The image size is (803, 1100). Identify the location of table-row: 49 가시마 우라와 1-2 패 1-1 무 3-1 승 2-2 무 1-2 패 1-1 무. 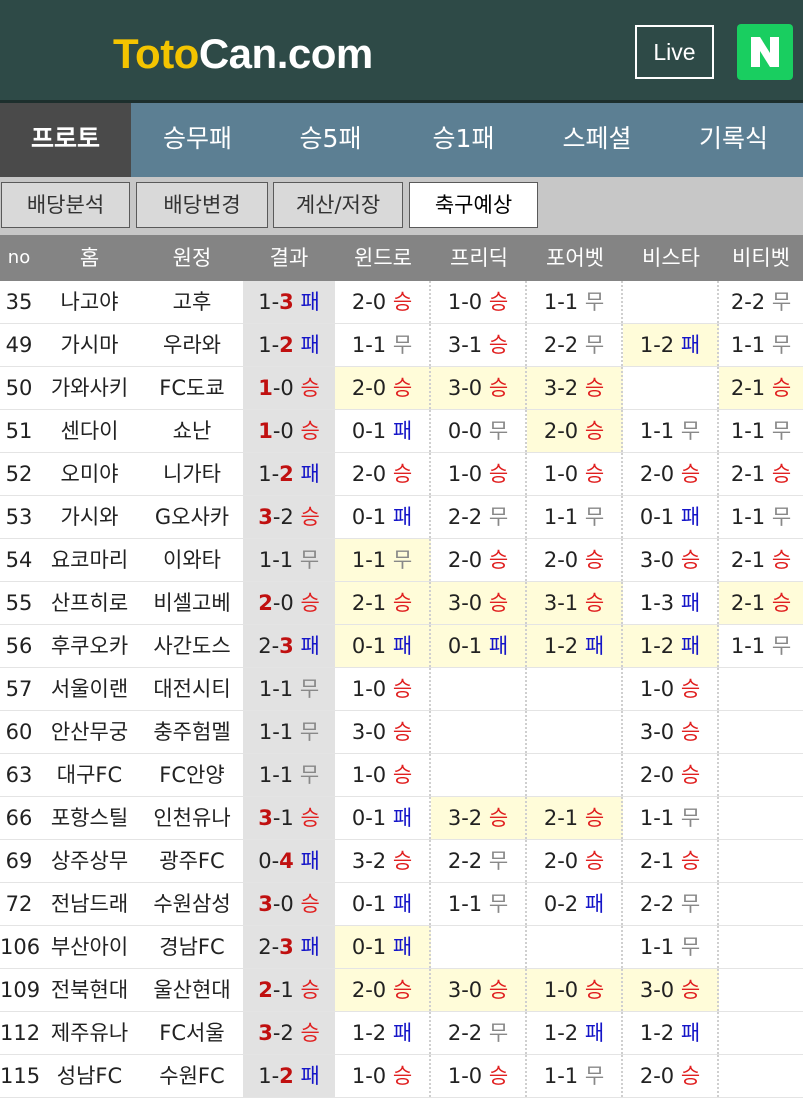
(401, 345).